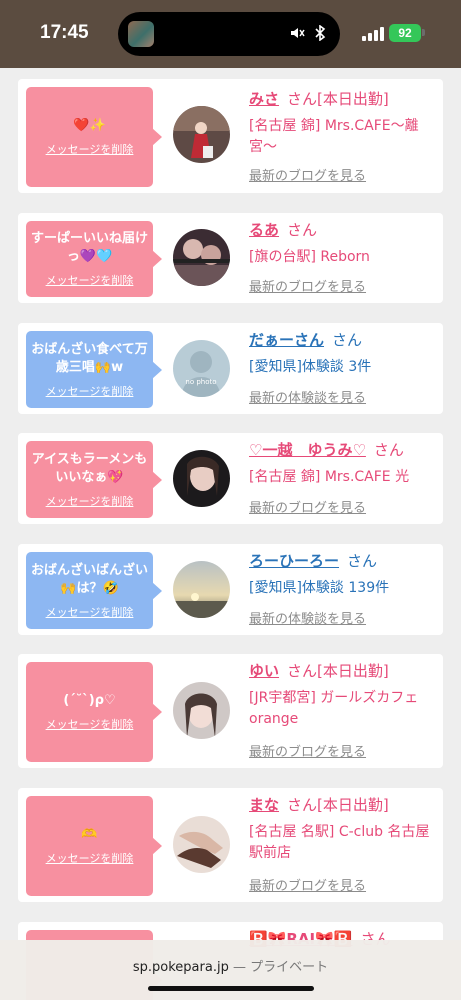 The image size is (461, 1000). I want to click on browser-url-bar: sp.pokepara.jp — プライベート, so click(230, 970).